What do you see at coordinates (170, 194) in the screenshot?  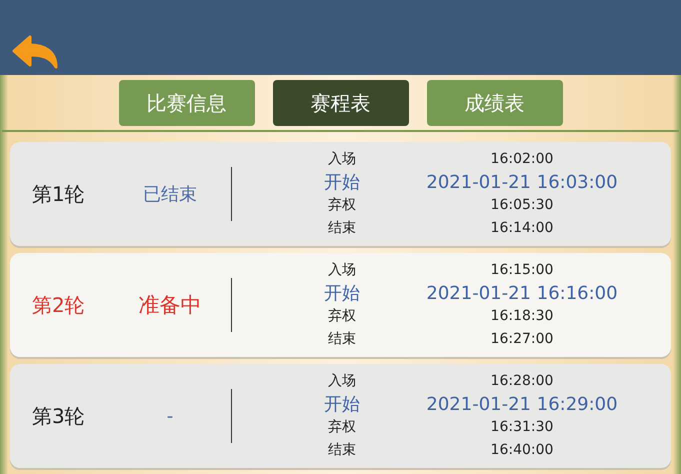 I see `round-status: 已结束` at bounding box center [170, 194].